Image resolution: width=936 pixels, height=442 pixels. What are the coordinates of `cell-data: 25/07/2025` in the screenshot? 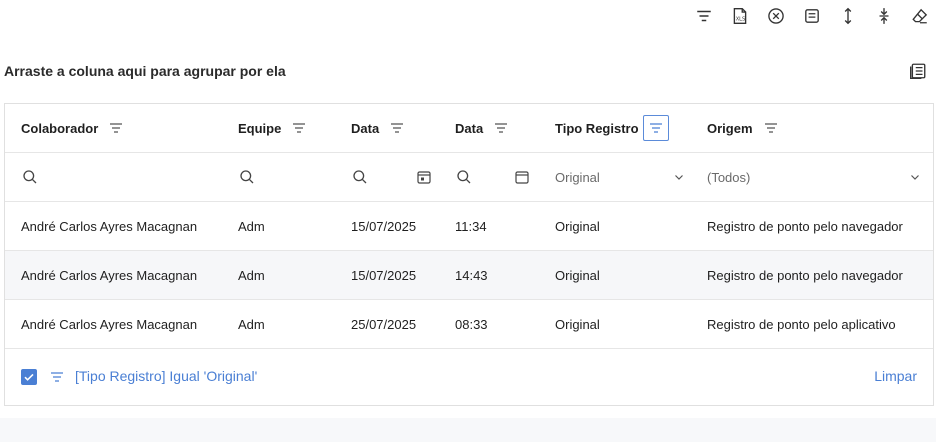 It's located at (384, 324).